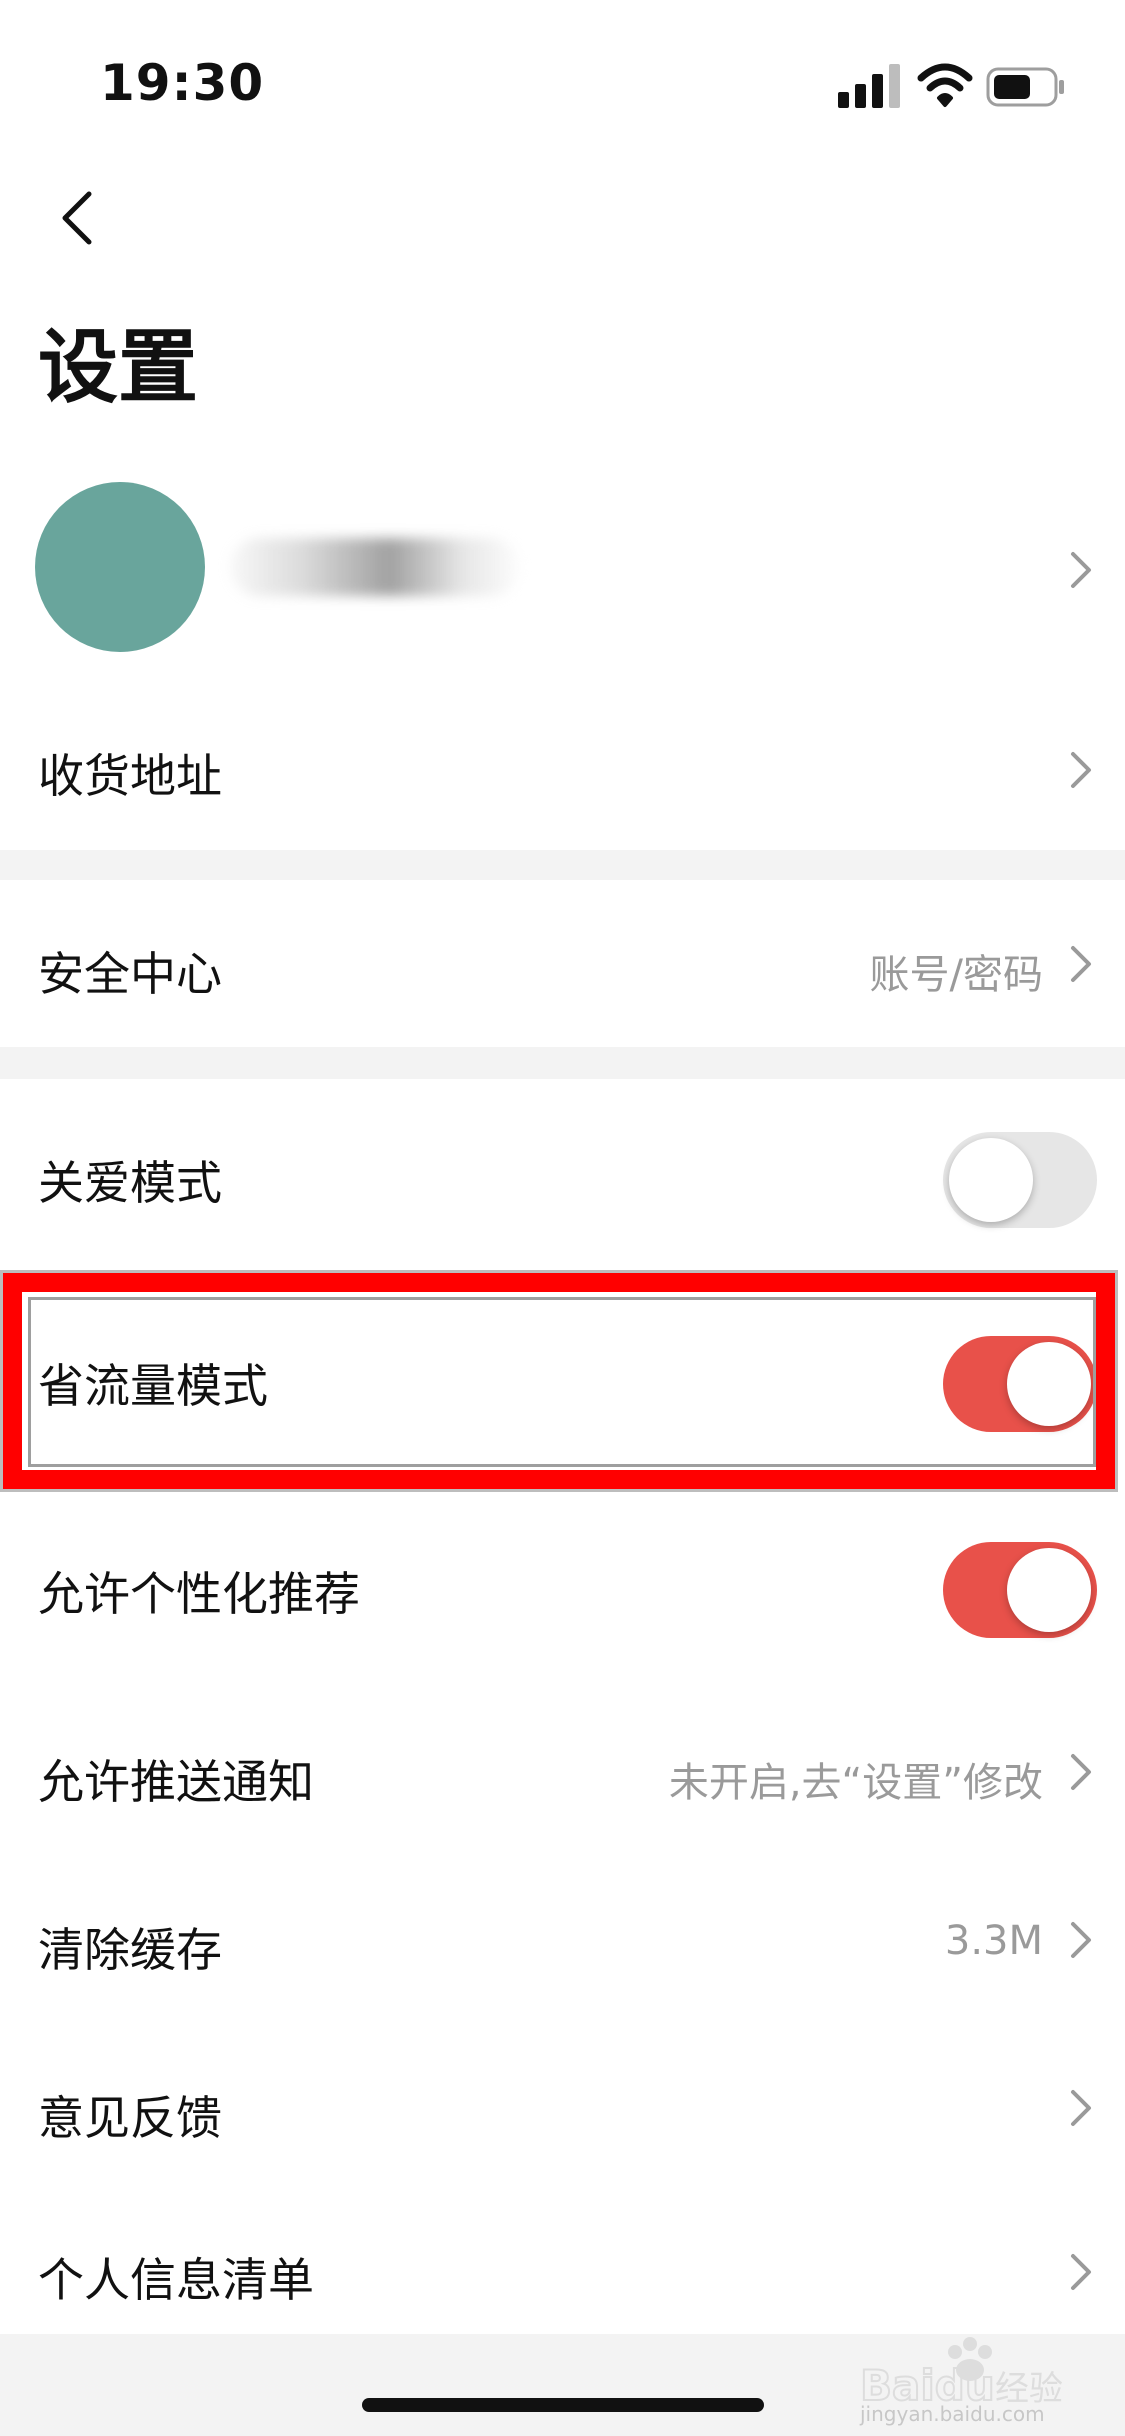  Describe the element at coordinates (130, 1950) in the screenshot. I see `clear-cache-label: 清除缓存` at that location.